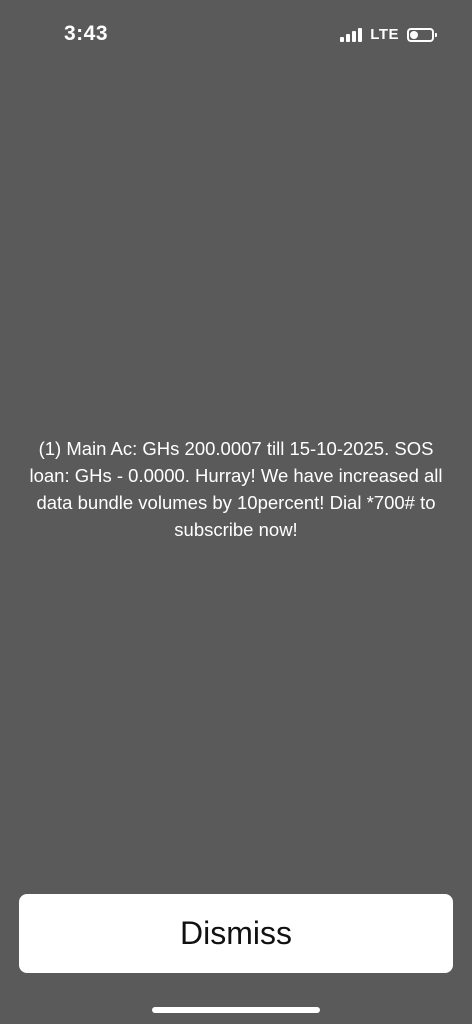  Describe the element at coordinates (384, 34) in the screenshot. I see `network-type-label: LTE` at that location.